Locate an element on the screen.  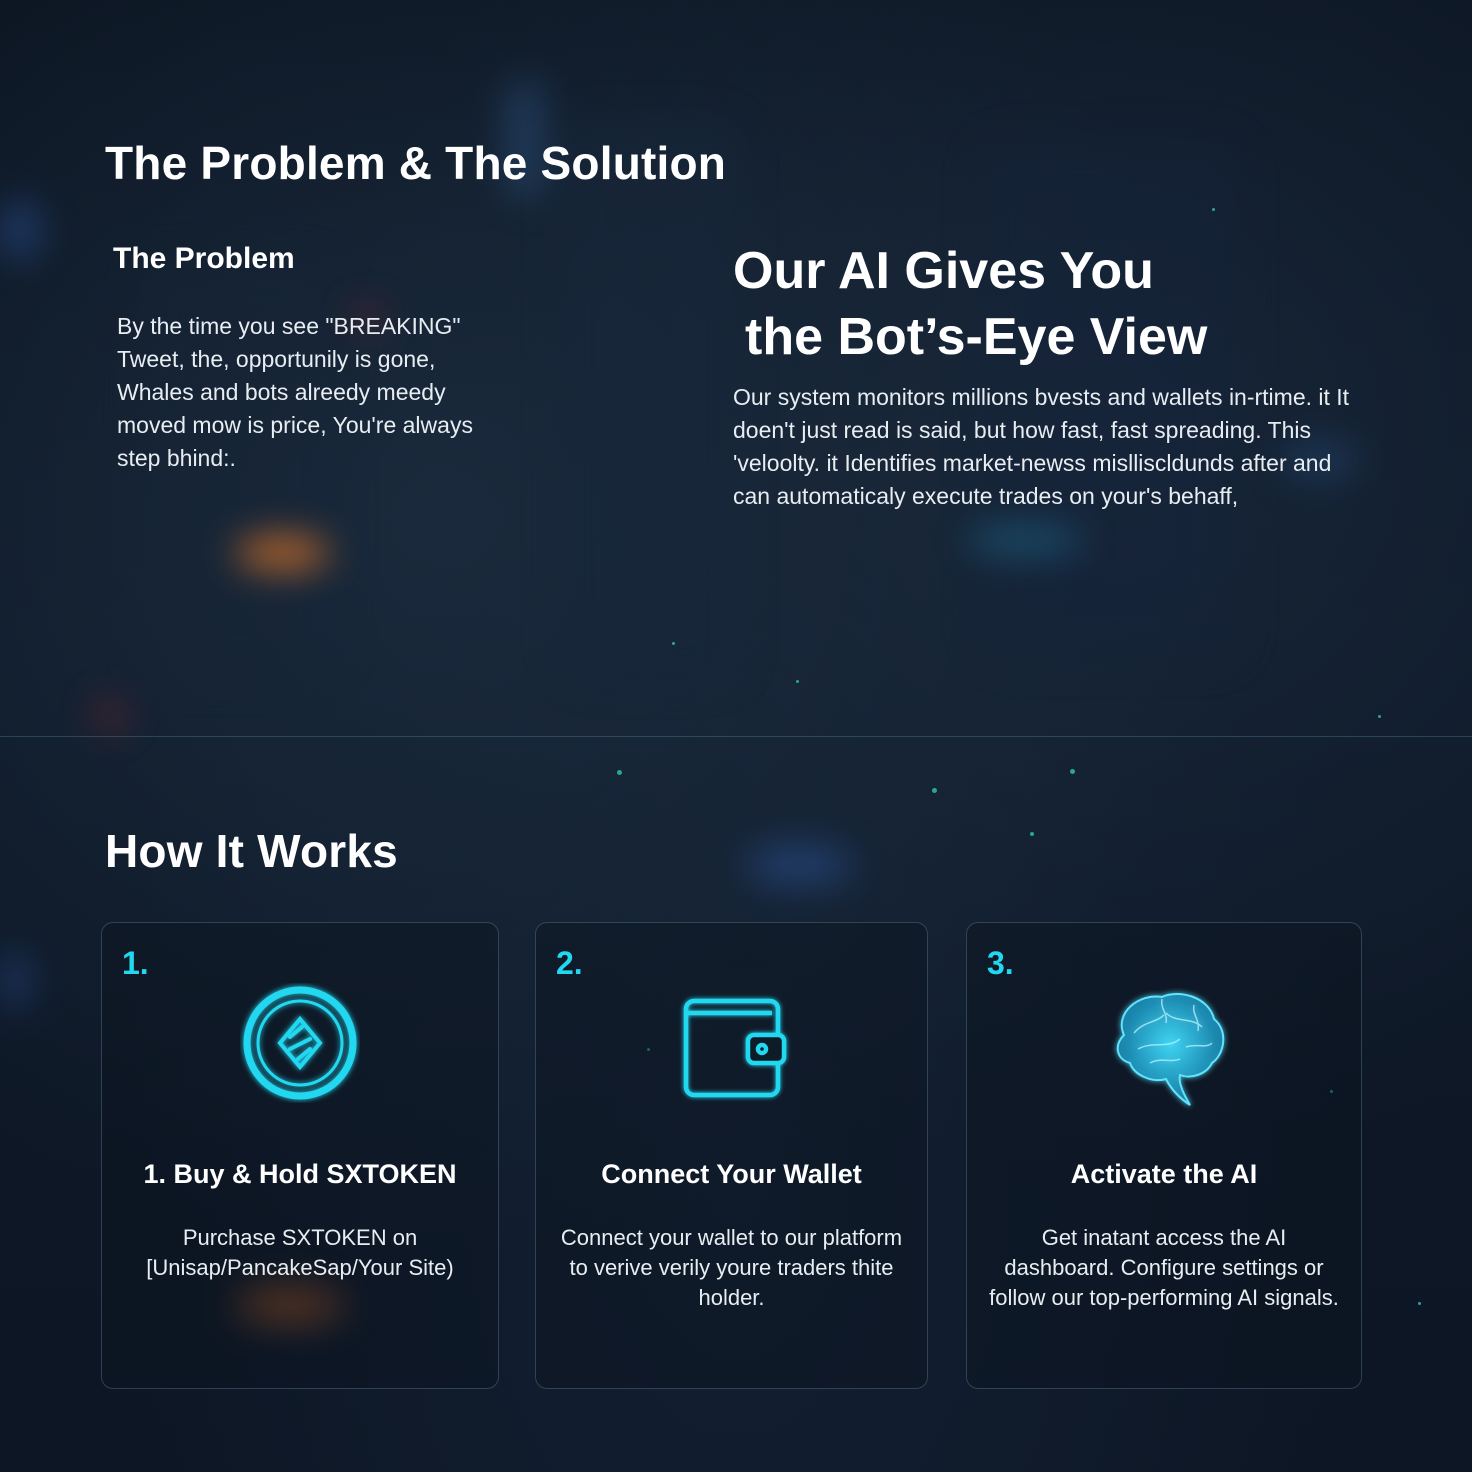
solution-heading-line1: Our AI Gives You is located at coordinates (943, 271).